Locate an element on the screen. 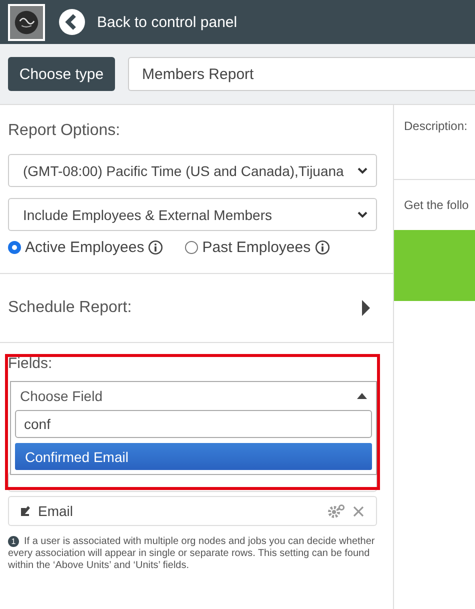  section-title: Fields: is located at coordinates (31, 363).